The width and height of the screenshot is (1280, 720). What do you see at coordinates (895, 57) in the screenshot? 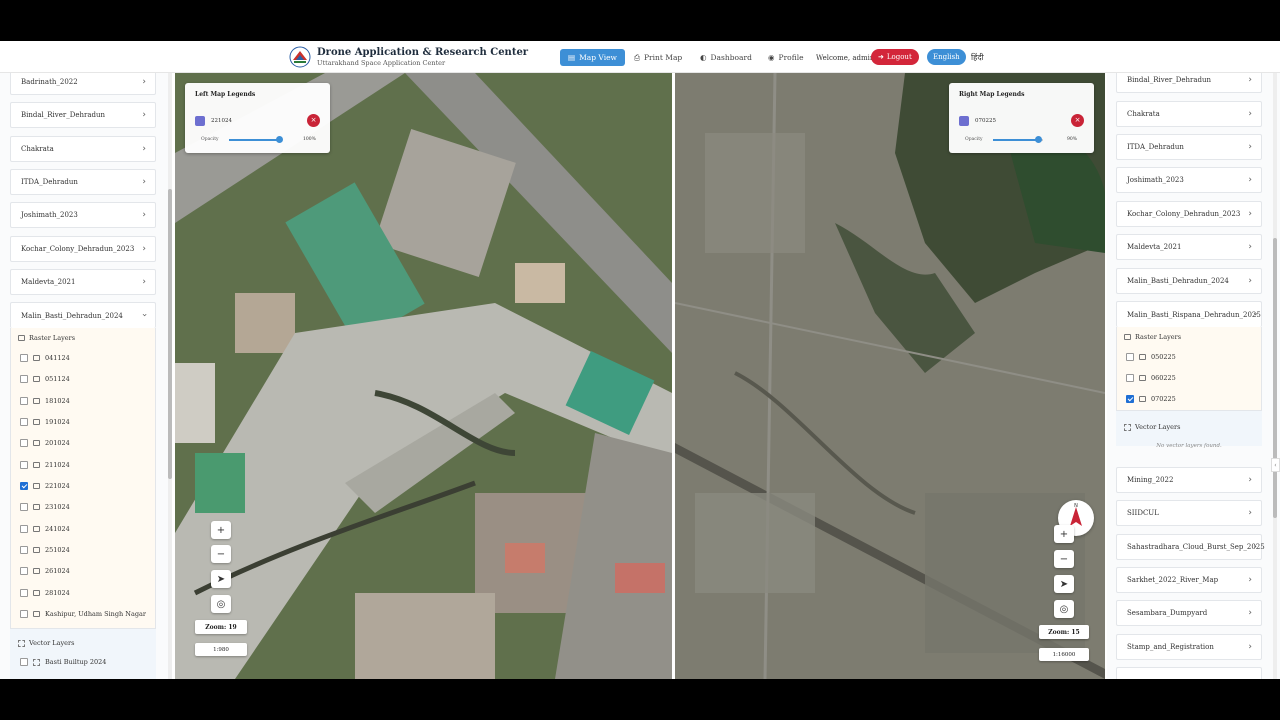
I see `logout-button: ➜ Logout` at bounding box center [895, 57].